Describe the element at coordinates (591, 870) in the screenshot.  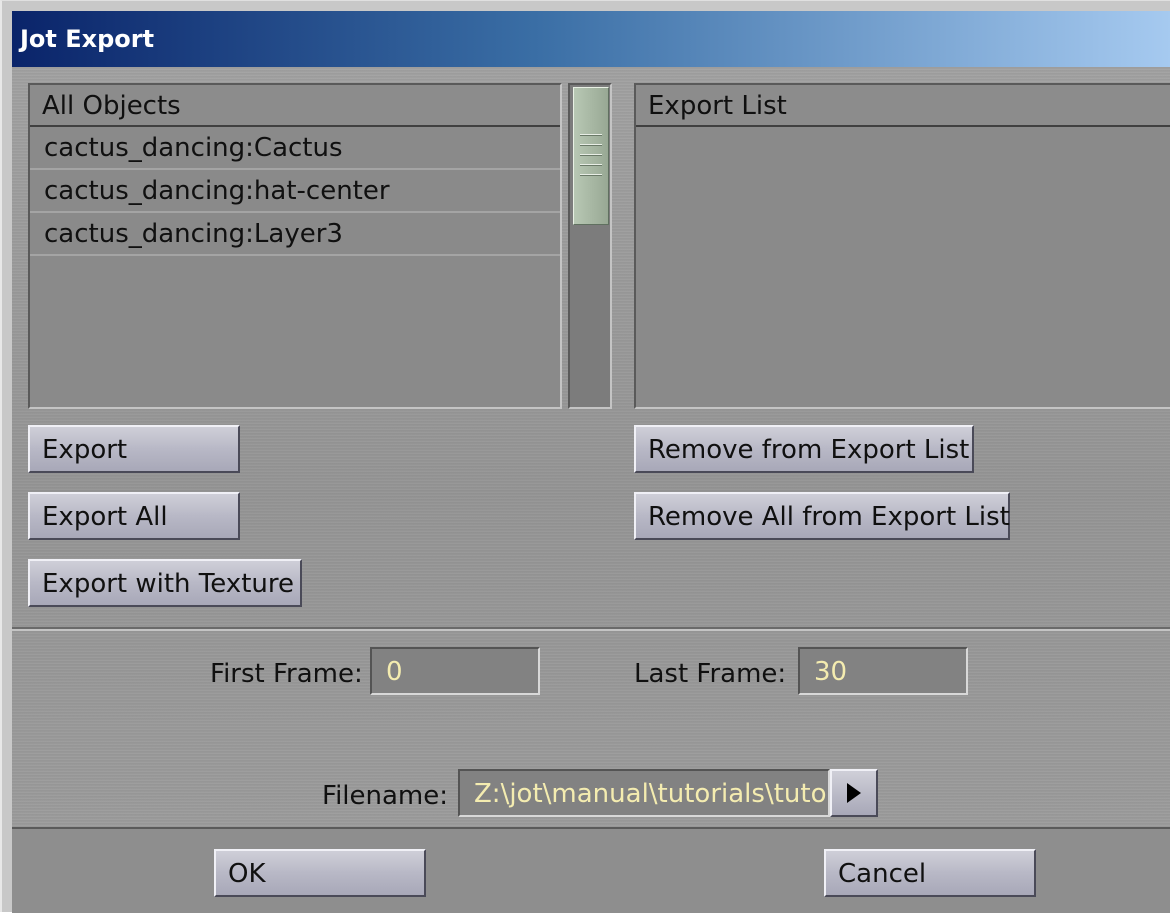
I see `dialog-footer: OK Cancel` at that location.